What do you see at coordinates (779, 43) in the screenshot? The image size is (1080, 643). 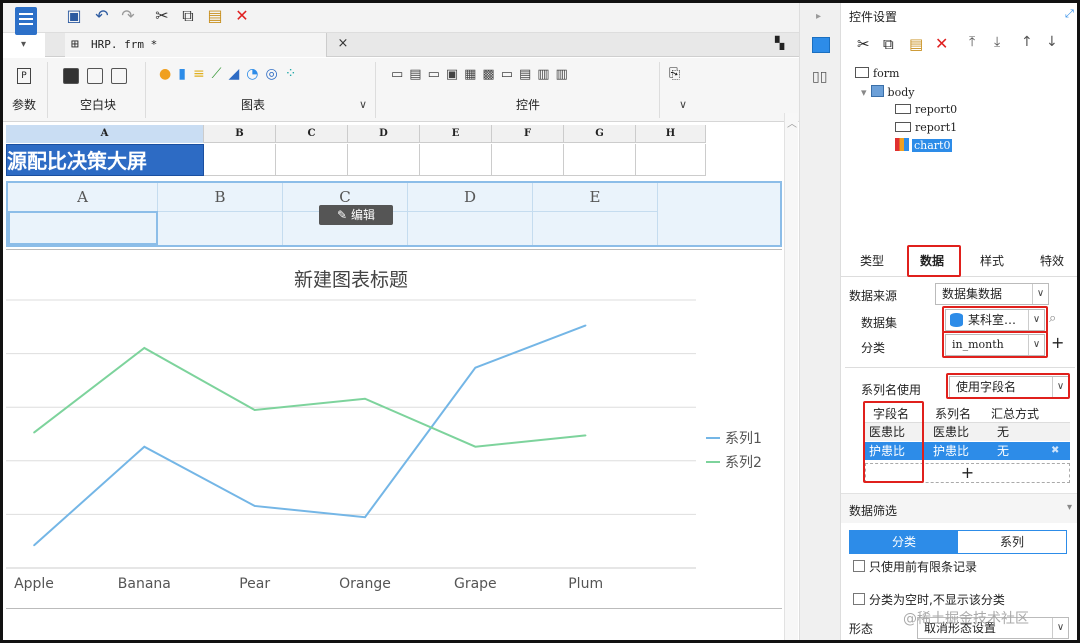 I see `pin-icon: ▚` at bounding box center [779, 43].